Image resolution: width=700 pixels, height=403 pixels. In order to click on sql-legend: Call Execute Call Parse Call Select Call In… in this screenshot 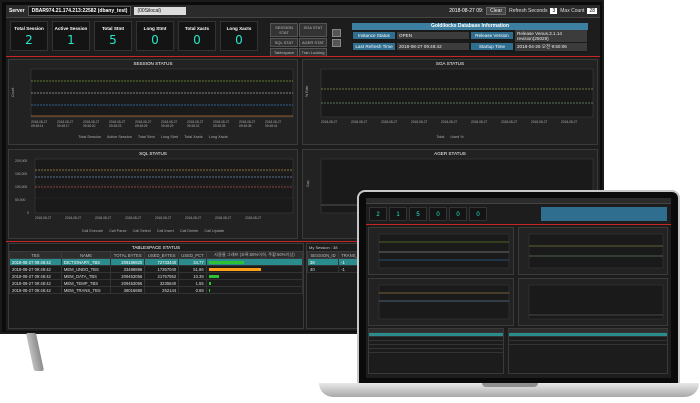, I will do `click(153, 231)`.